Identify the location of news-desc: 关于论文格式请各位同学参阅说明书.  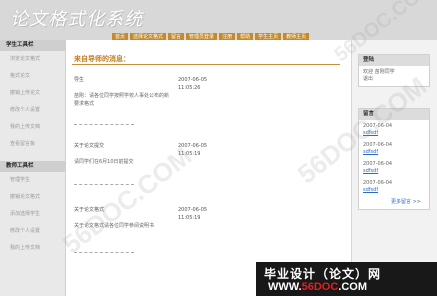
(114, 226).